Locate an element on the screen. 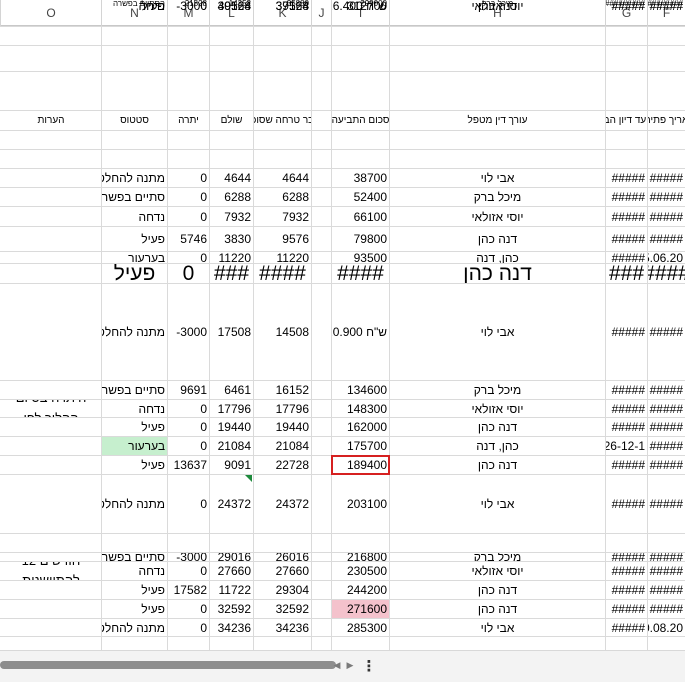 The height and width of the screenshot is (682, 685). cell-balance-row10: 0 is located at coordinates (188, 427).